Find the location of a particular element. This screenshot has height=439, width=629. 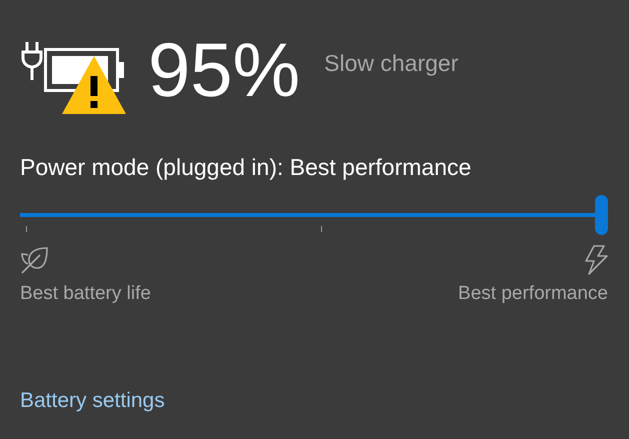

slider-thumb is located at coordinates (601, 215).